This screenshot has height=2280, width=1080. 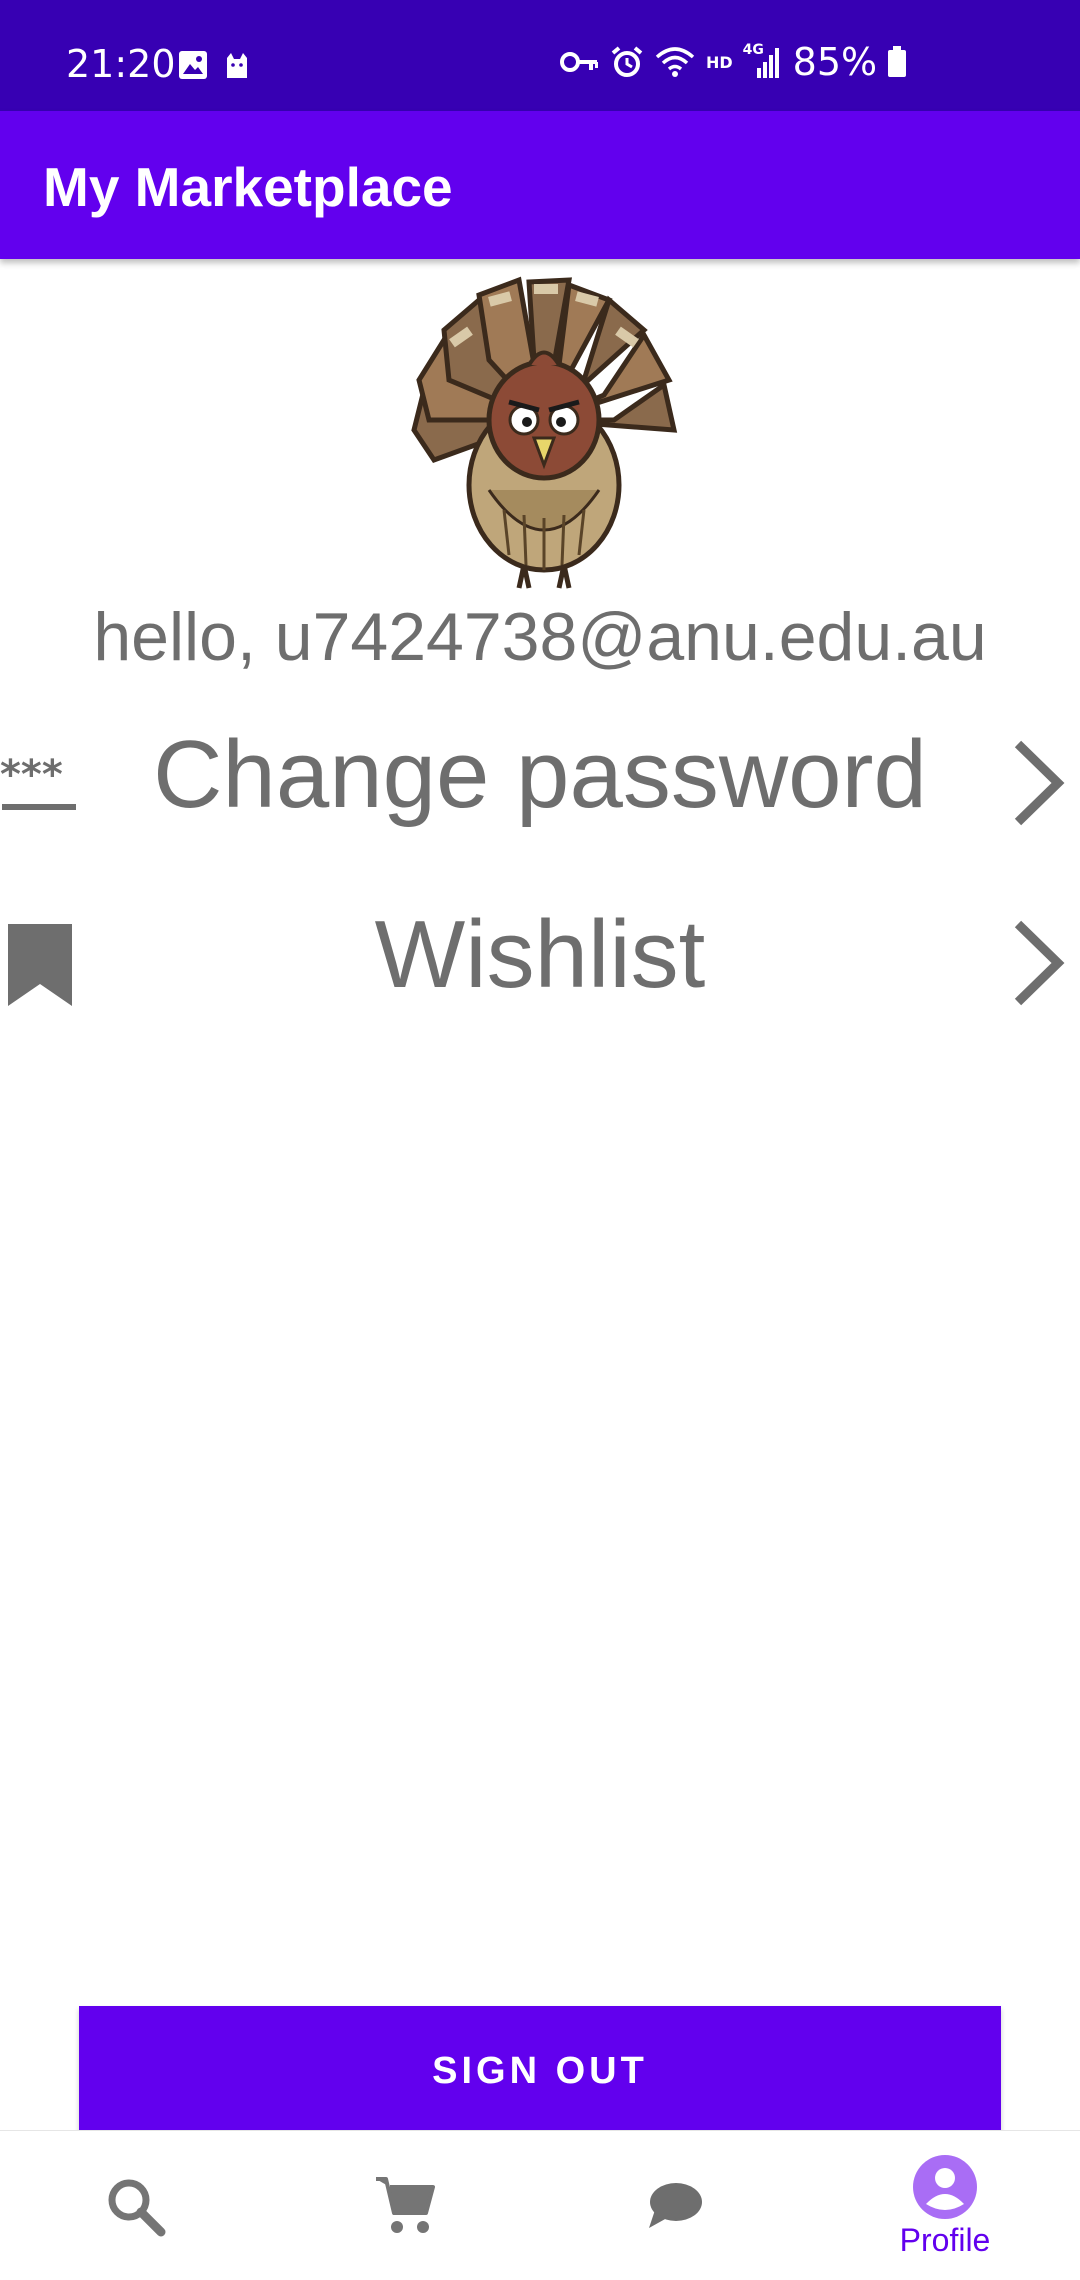 What do you see at coordinates (945, 2239) in the screenshot?
I see `nav-profile-label: Profile` at bounding box center [945, 2239].